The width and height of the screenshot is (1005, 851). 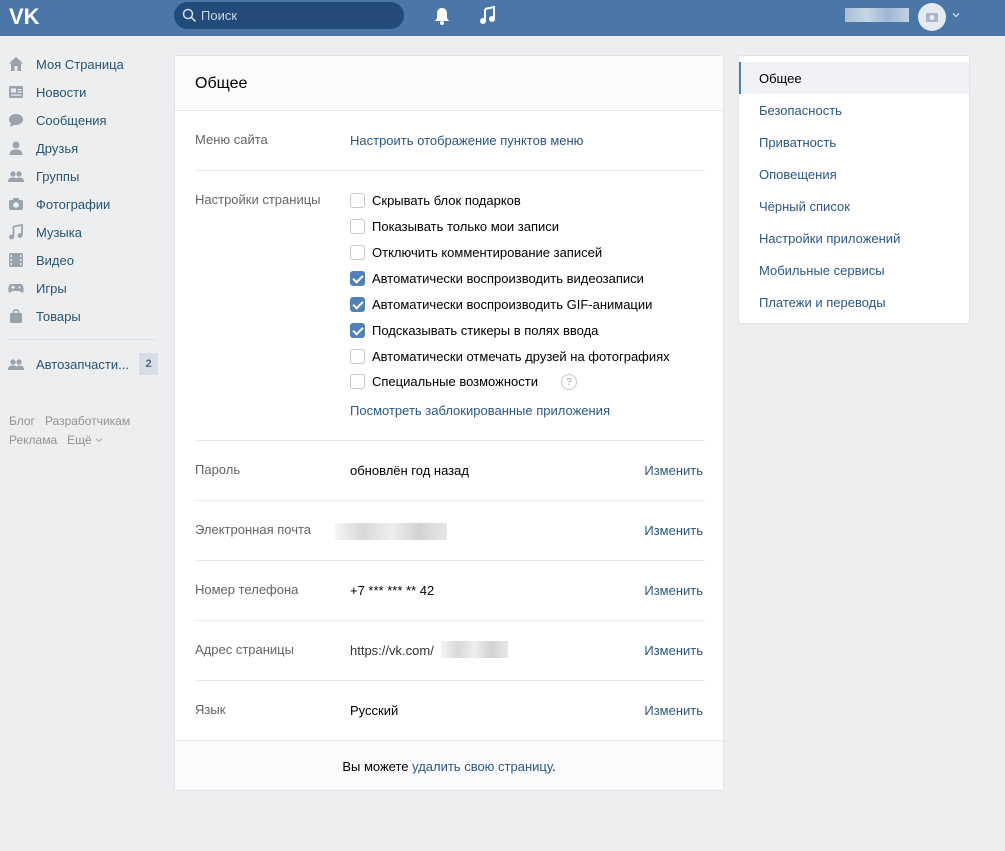 I want to click on tab-payments: Платежи и переводы, so click(x=854, y=302).